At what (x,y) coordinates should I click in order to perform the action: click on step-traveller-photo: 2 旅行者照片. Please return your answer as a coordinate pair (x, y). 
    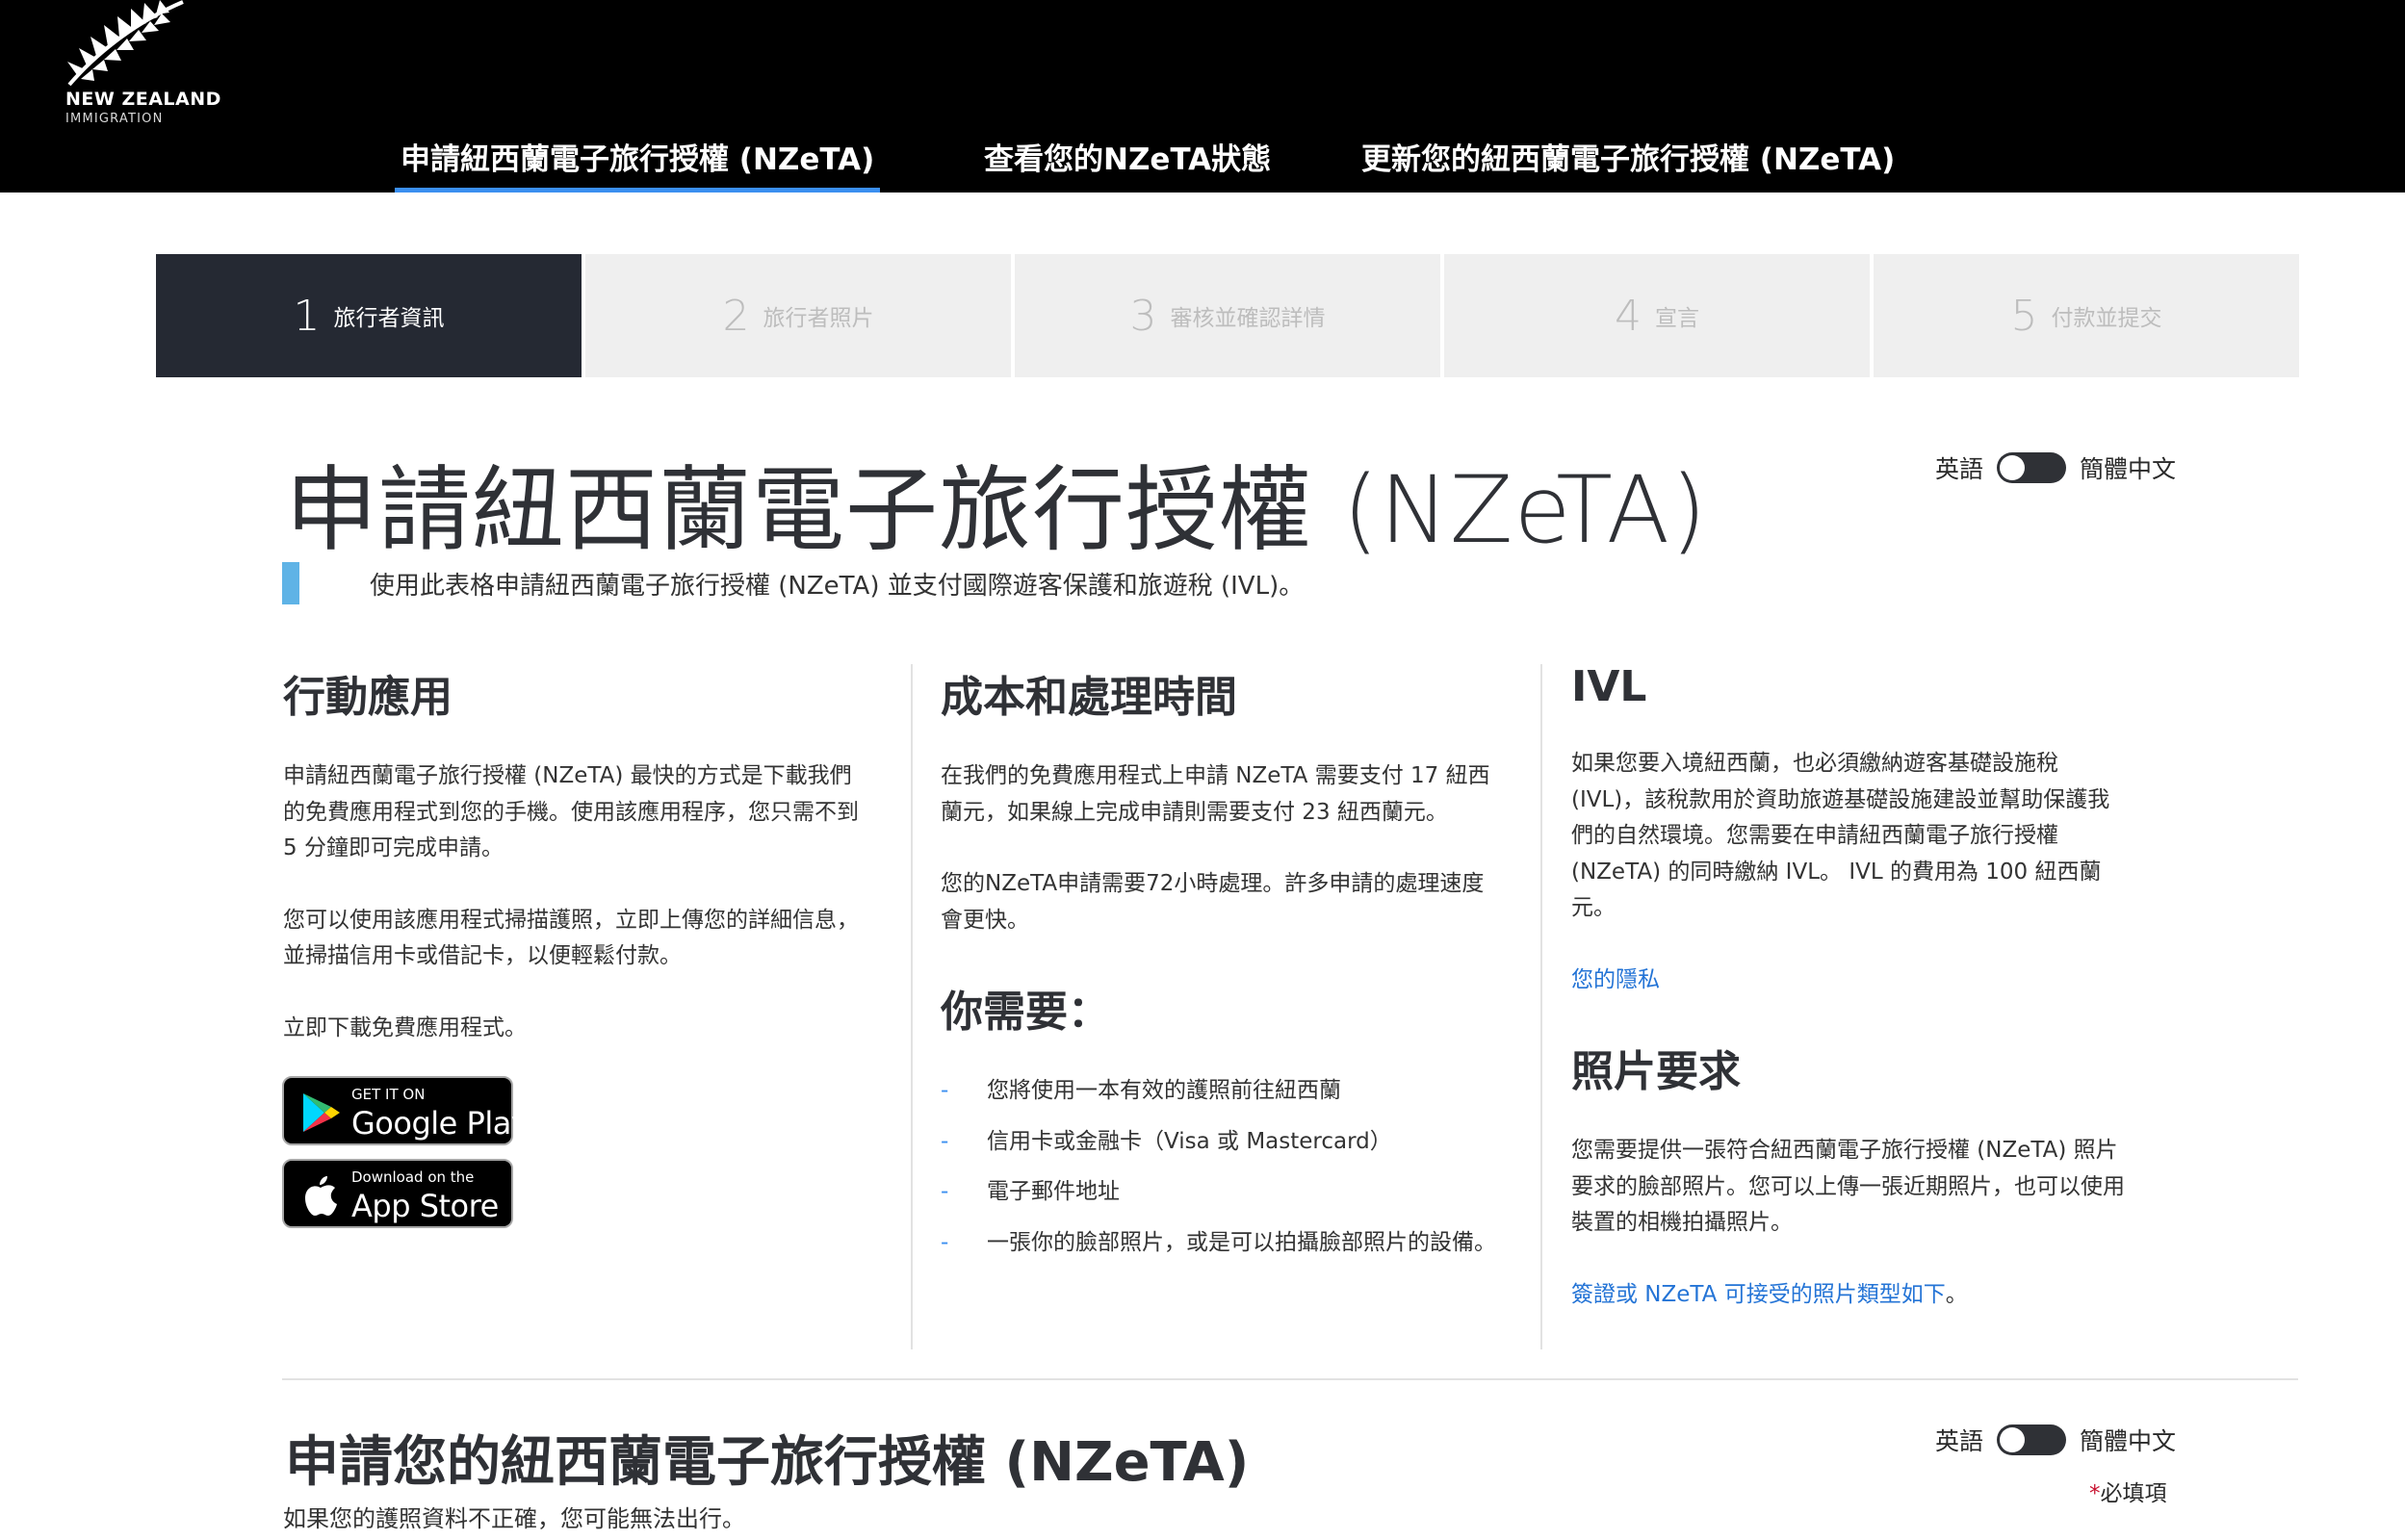
    Looking at the image, I should click on (798, 315).